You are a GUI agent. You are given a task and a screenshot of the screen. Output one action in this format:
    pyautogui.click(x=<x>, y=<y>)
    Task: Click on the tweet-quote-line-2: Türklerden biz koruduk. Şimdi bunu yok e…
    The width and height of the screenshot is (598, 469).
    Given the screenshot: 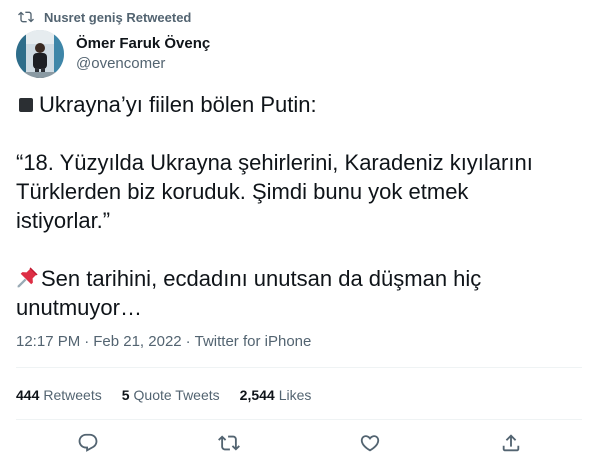 What is the action you would take?
    pyautogui.click(x=242, y=191)
    